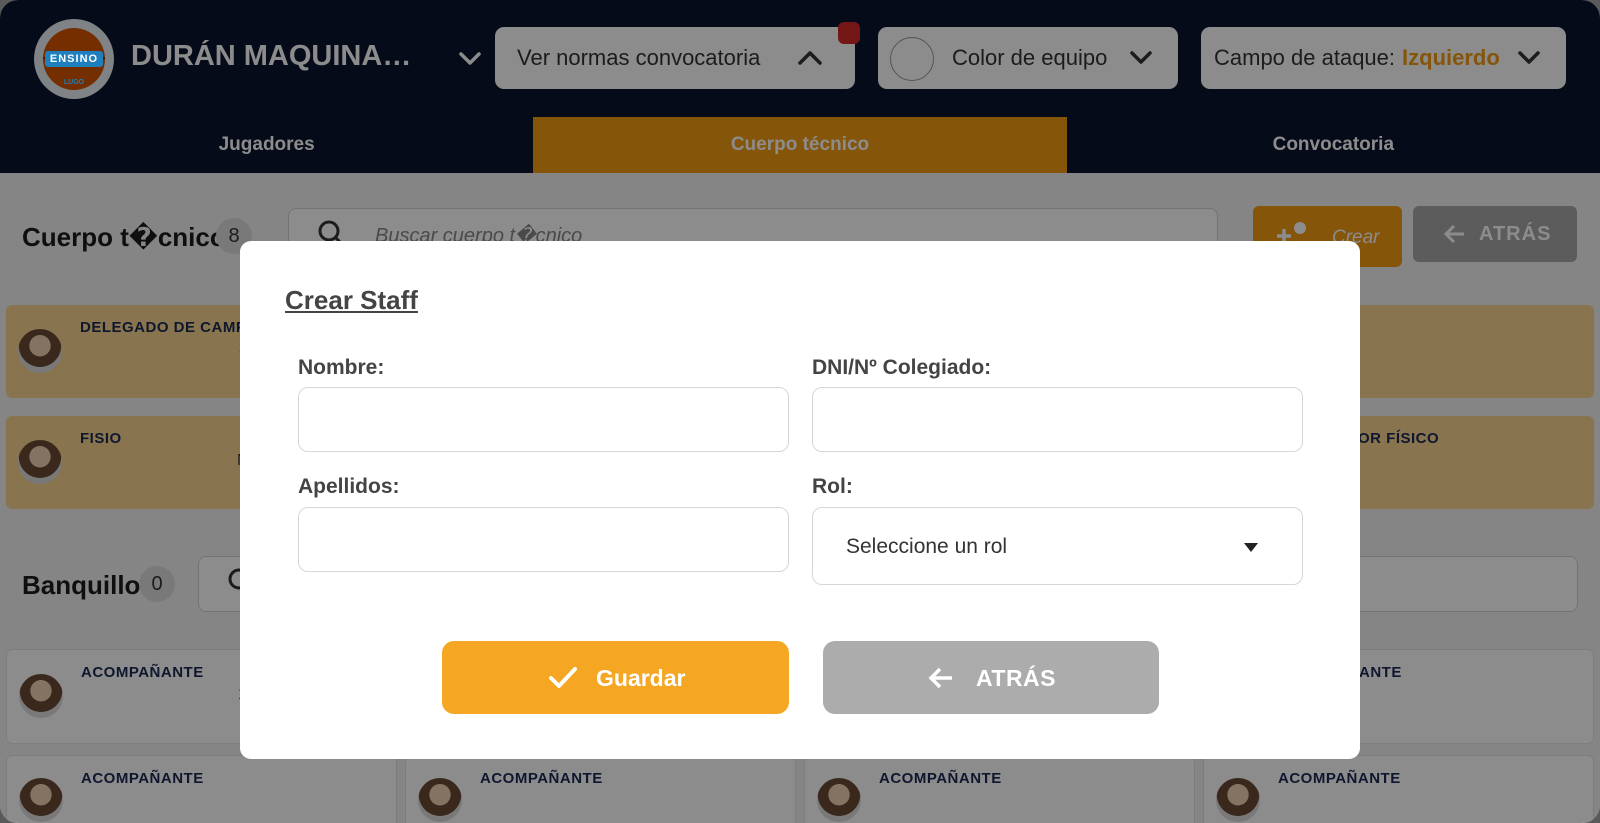  Describe the element at coordinates (563, 677) in the screenshot. I see `check-icon` at that location.